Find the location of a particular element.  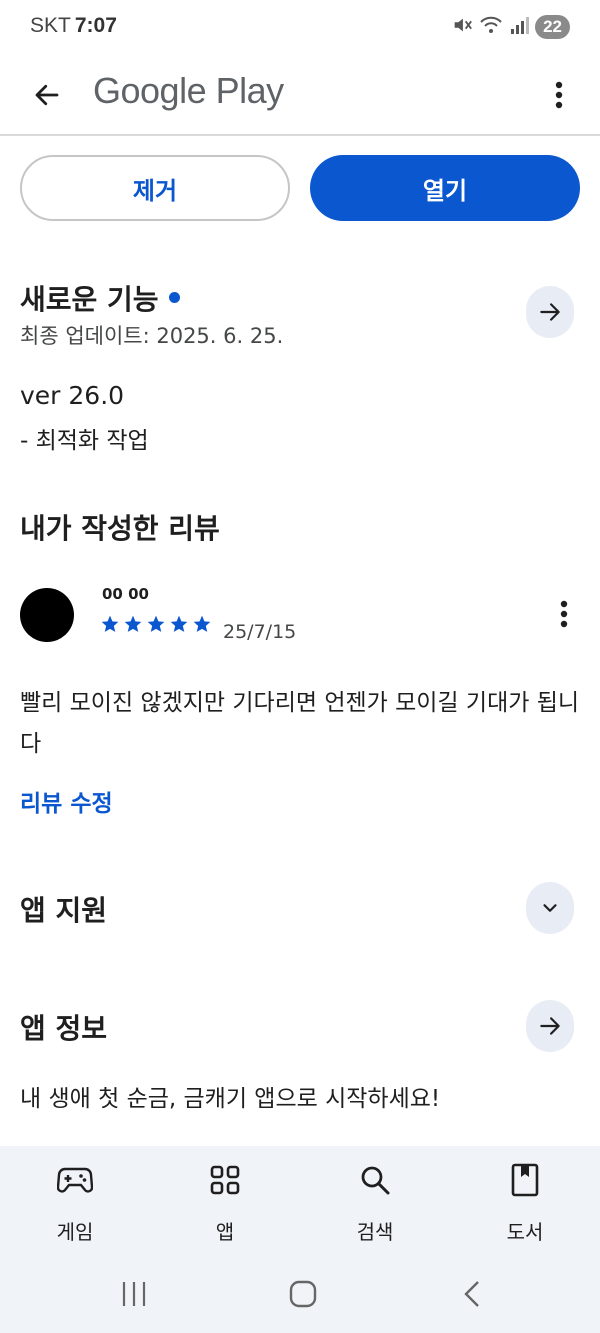

app-bar: Google Play is located at coordinates (300, 96).